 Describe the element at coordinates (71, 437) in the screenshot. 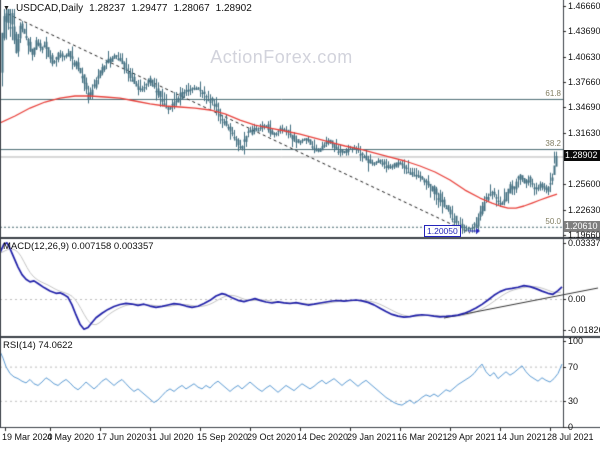

I see `date-axis-label: 4 May 2020` at that location.